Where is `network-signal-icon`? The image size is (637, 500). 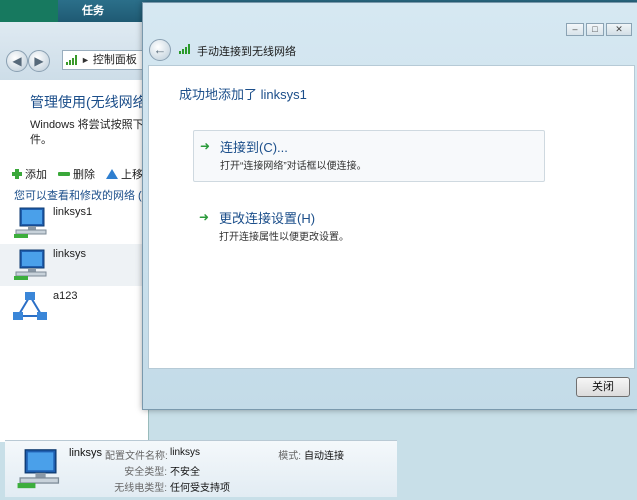
network-signal-icon is located at coordinates (72, 60).